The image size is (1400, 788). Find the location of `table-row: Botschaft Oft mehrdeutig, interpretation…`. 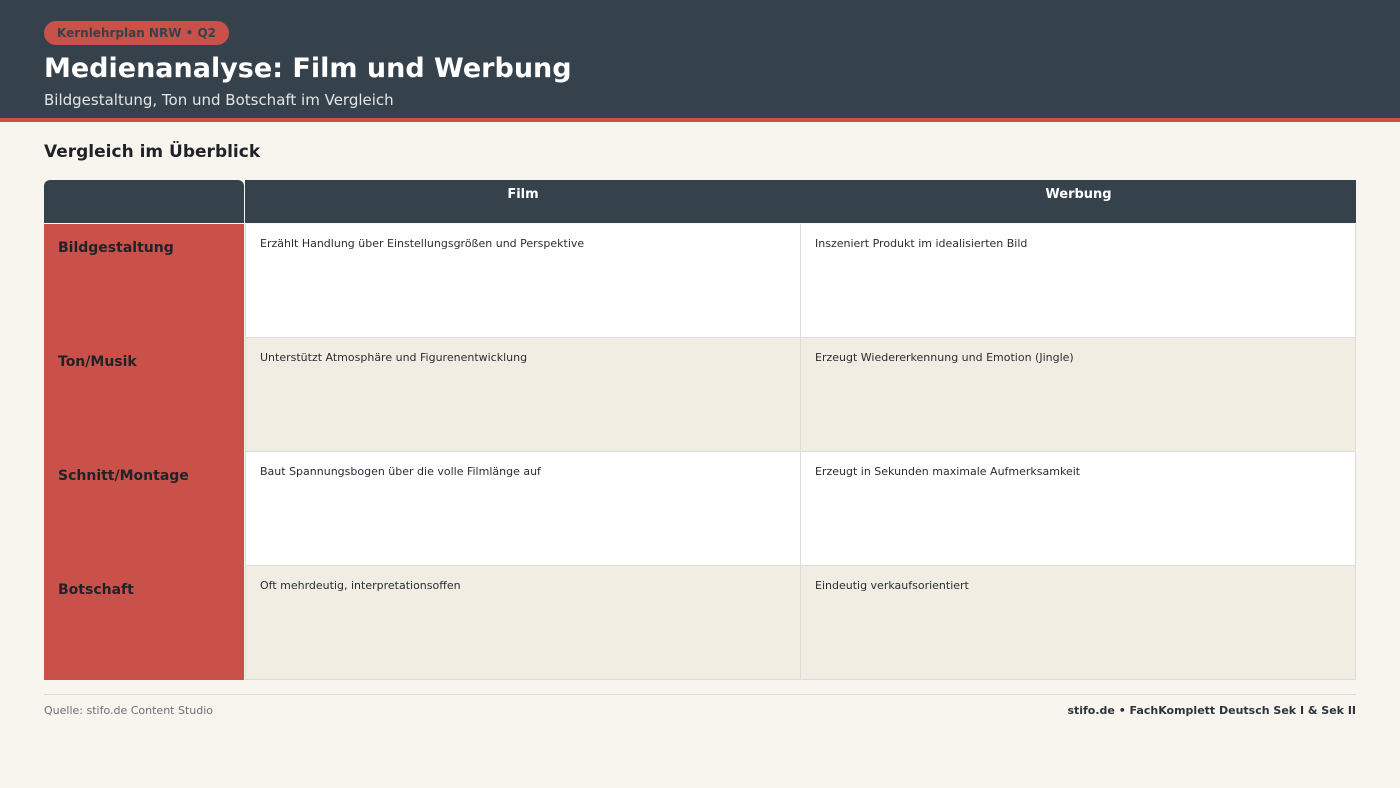

table-row: Botschaft Oft mehrdeutig, interpretation… is located at coordinates (700, 623).